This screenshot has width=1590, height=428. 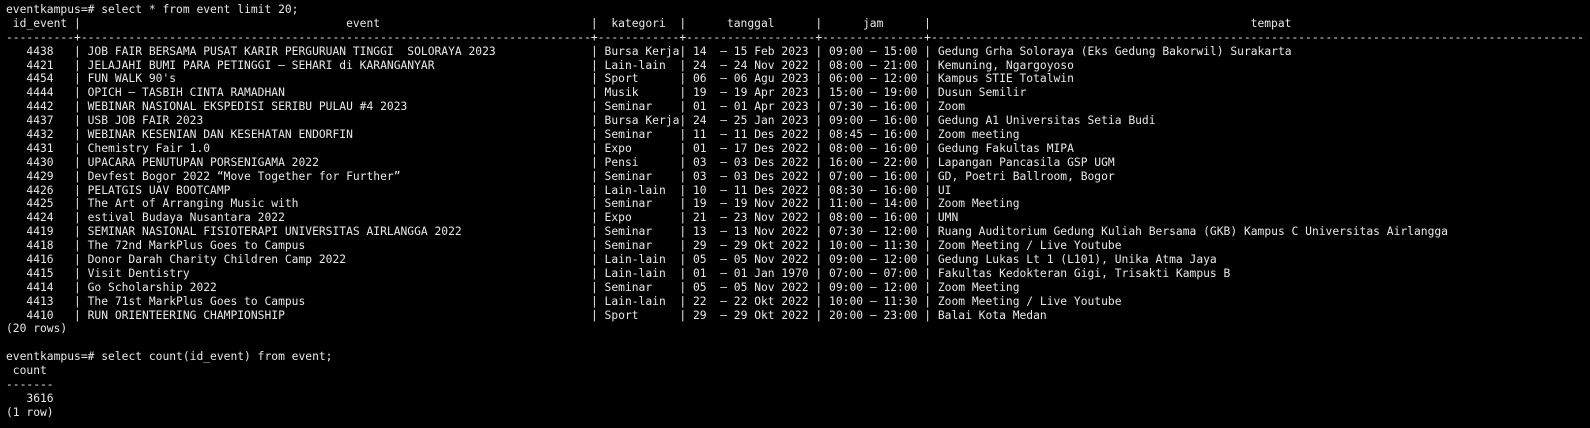 What do you see at coordinates (40, 135) in the screenshot?
I see `cell-id-event: 4432` at bounding box center [40, 135].